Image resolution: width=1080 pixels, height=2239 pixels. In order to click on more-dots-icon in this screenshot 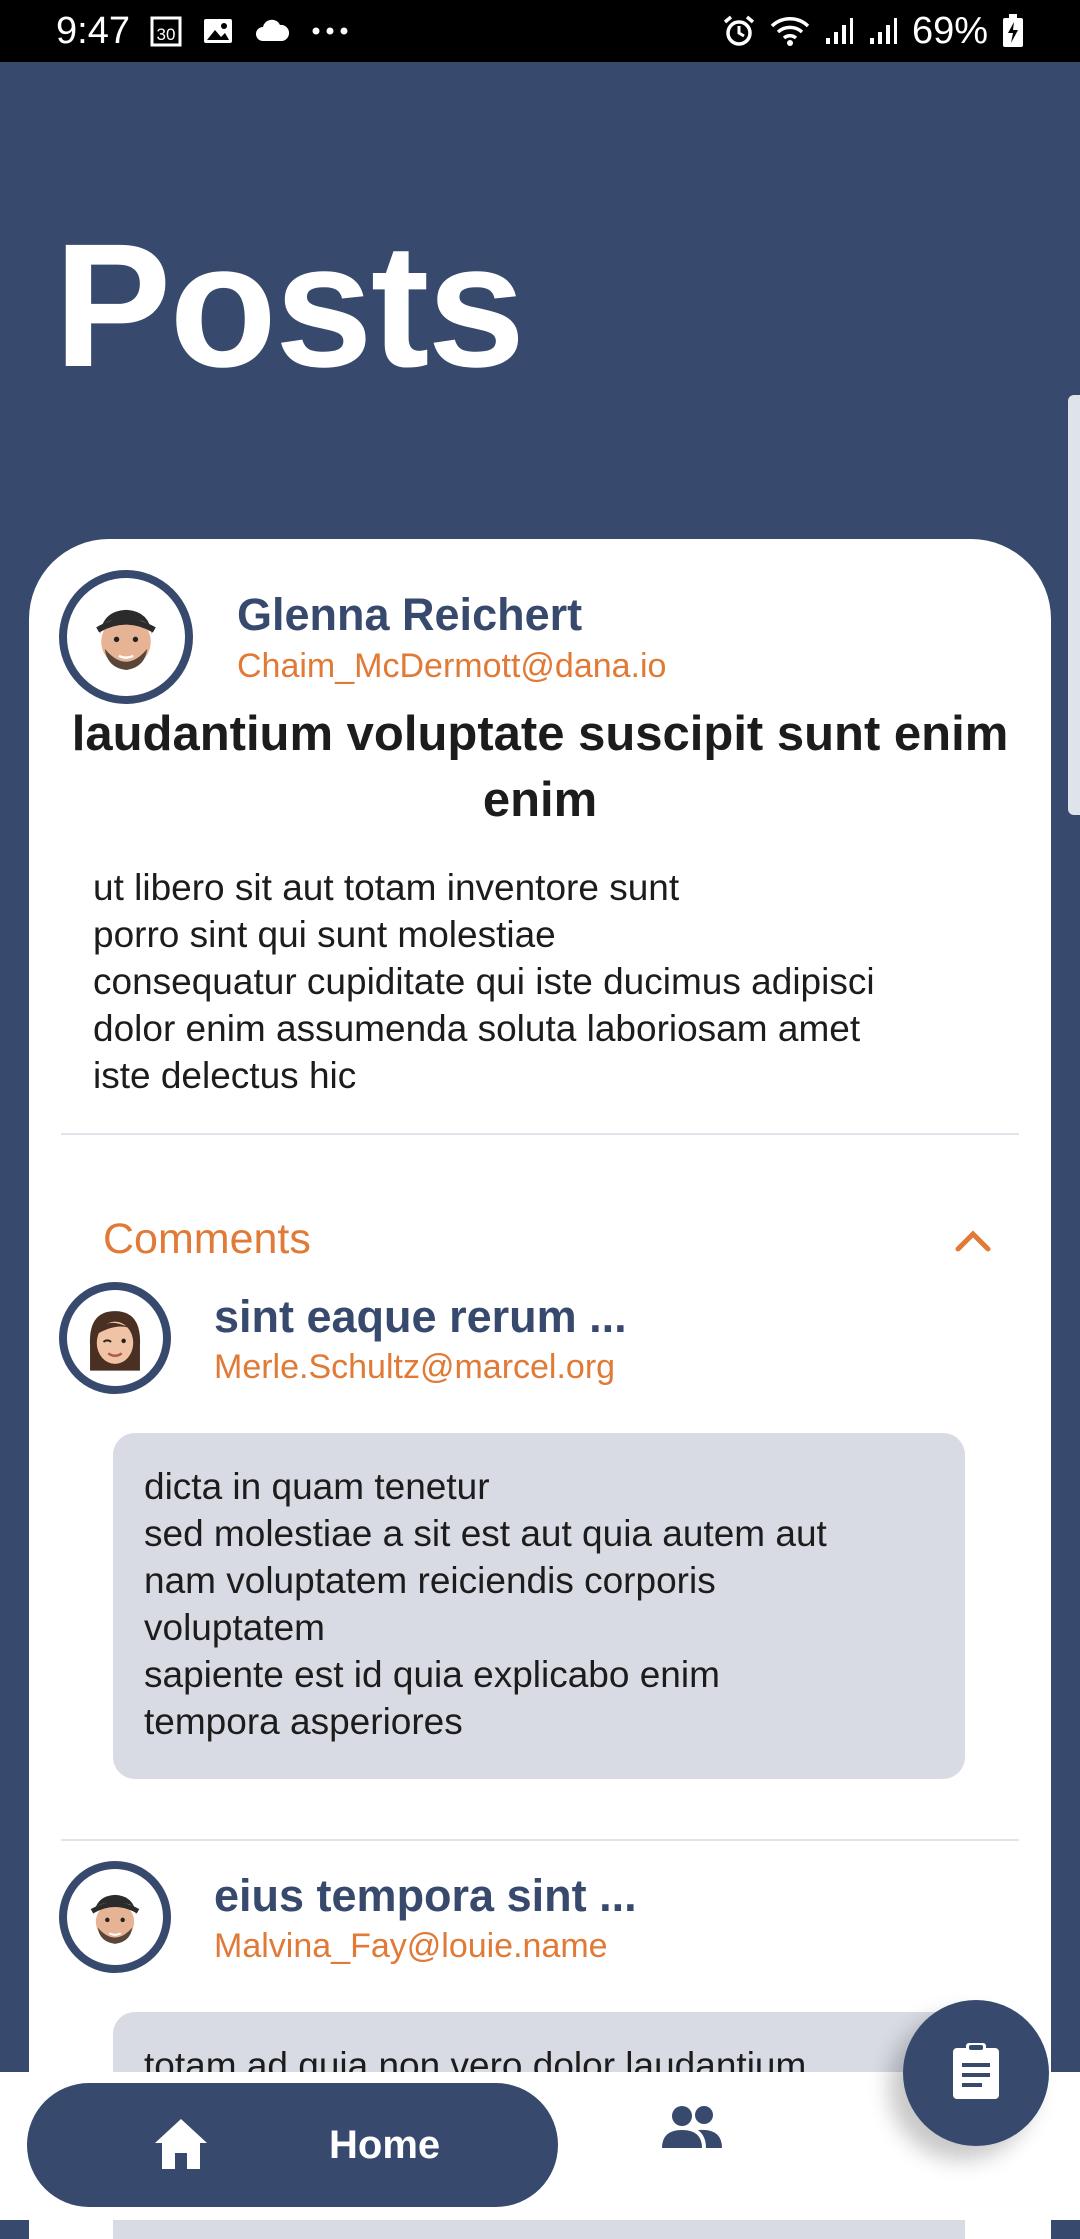, I will do `click(330, 31)`.